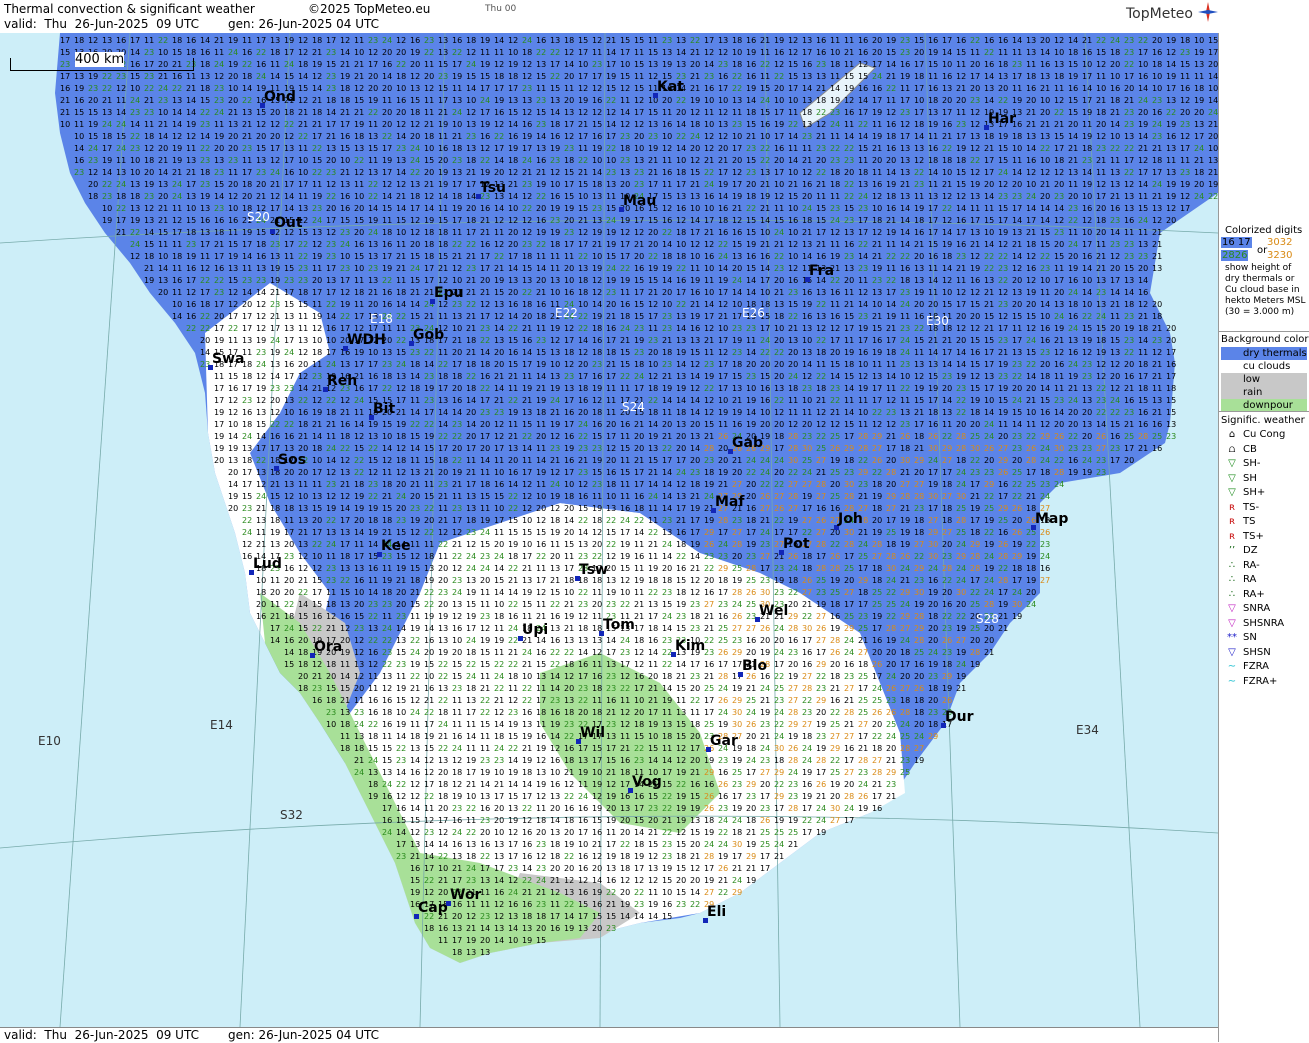 The height and width of the screenshot is (1043, 1309). Describe the element at coordinates (821, 271) in the screenshot. I see `city-label-fra: Fra` at that location.